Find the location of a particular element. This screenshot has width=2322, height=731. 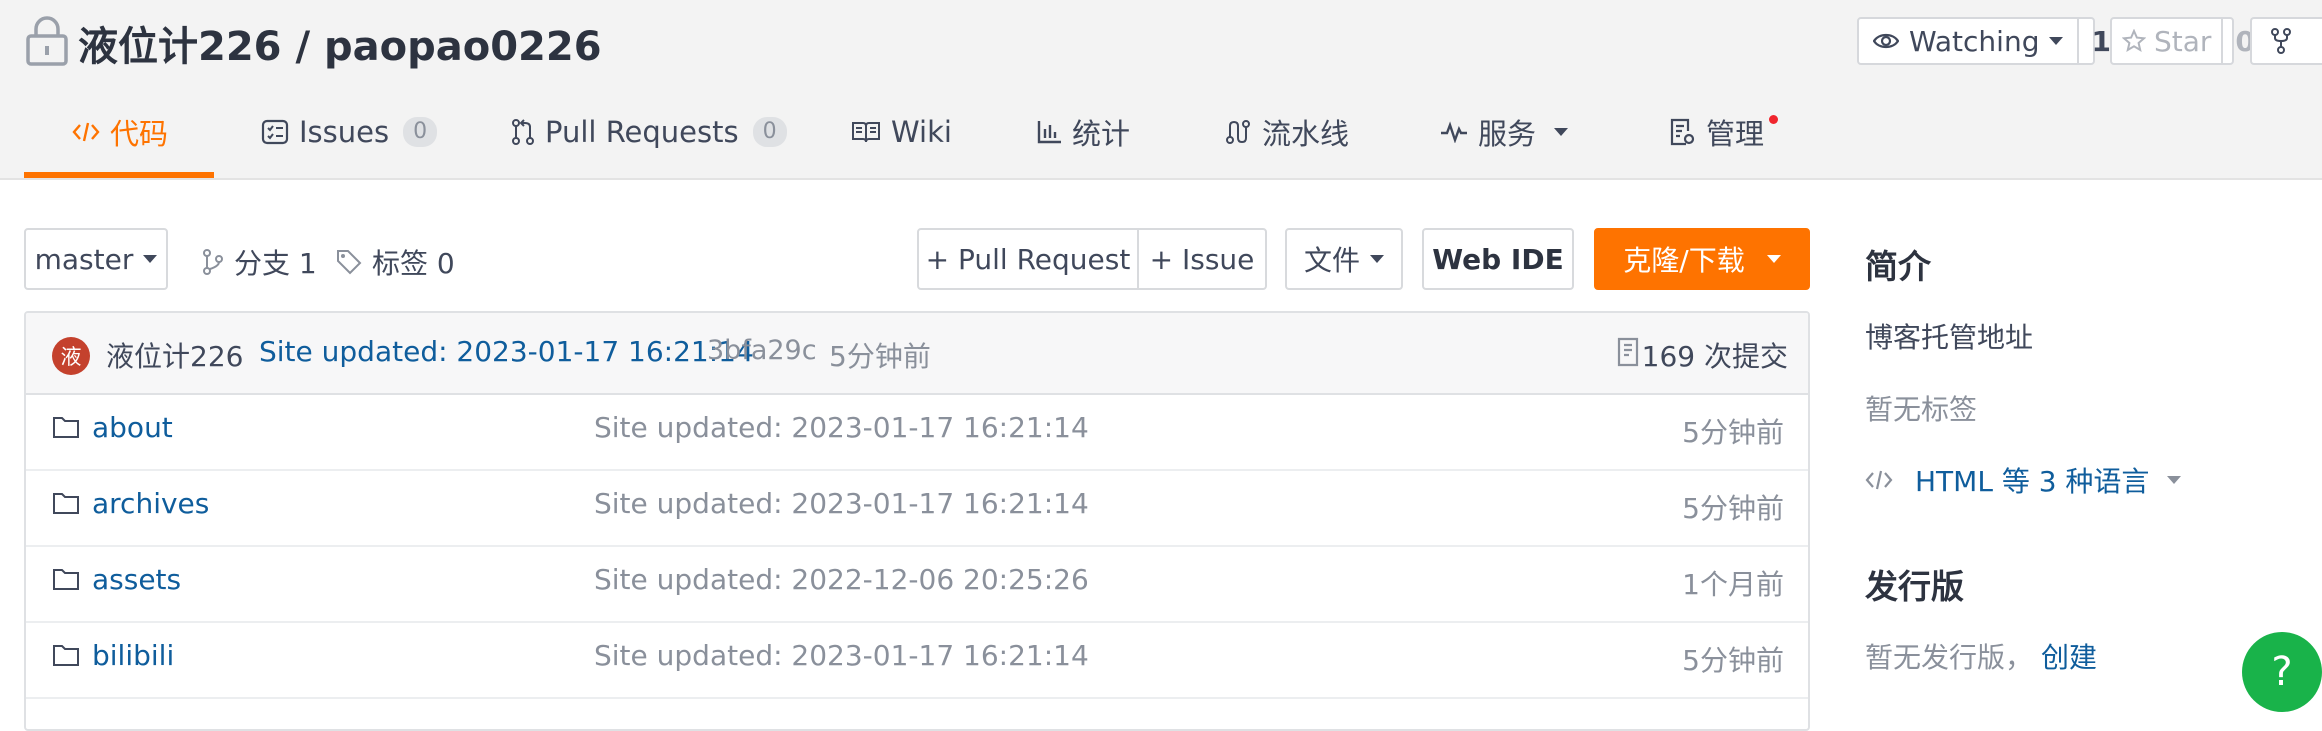

tab-label: Wiki is located at coordinates (921, 132).